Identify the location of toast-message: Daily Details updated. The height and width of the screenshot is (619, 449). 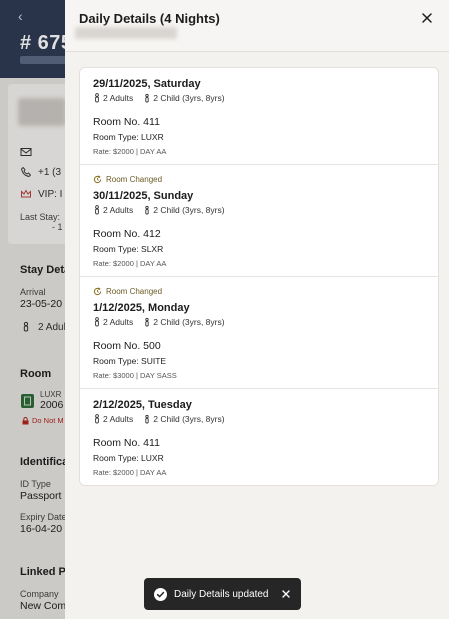
(221, 594).